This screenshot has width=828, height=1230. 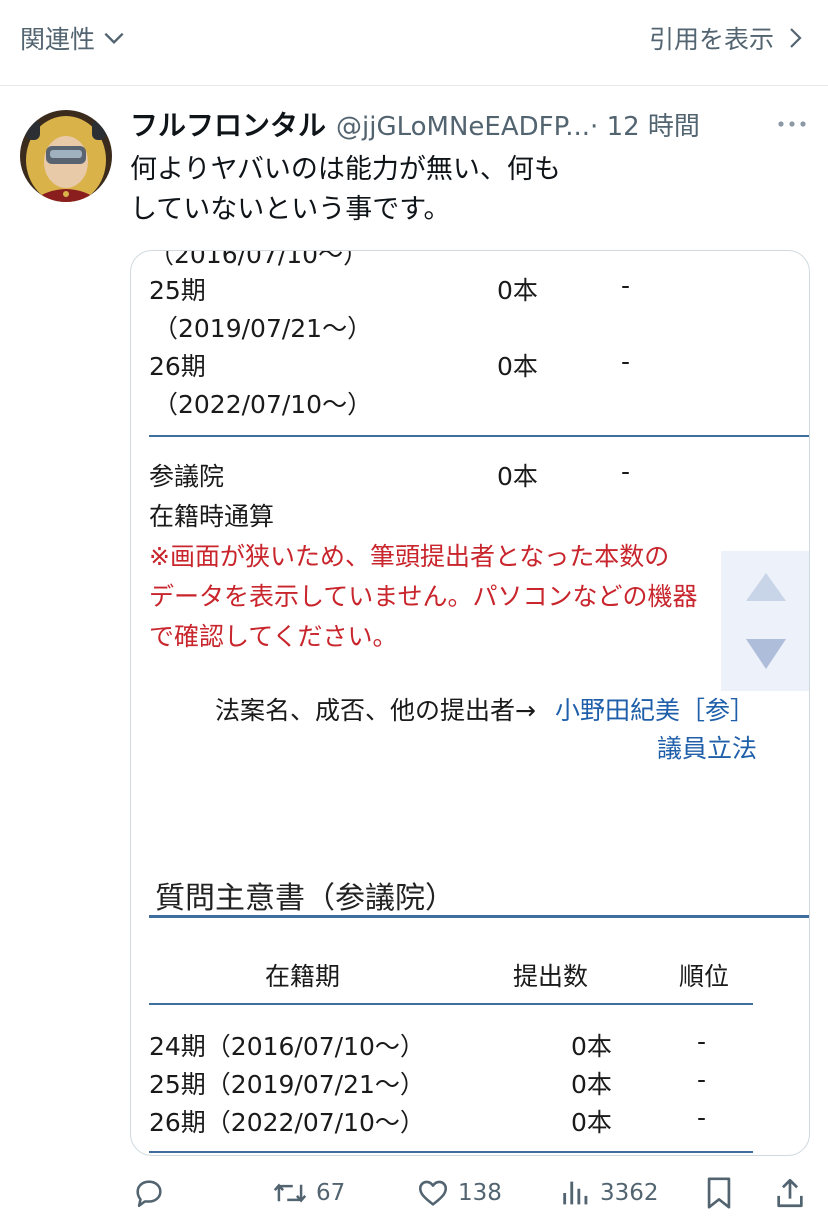 I want to click on reply-button, so click(x=149, y=1193).